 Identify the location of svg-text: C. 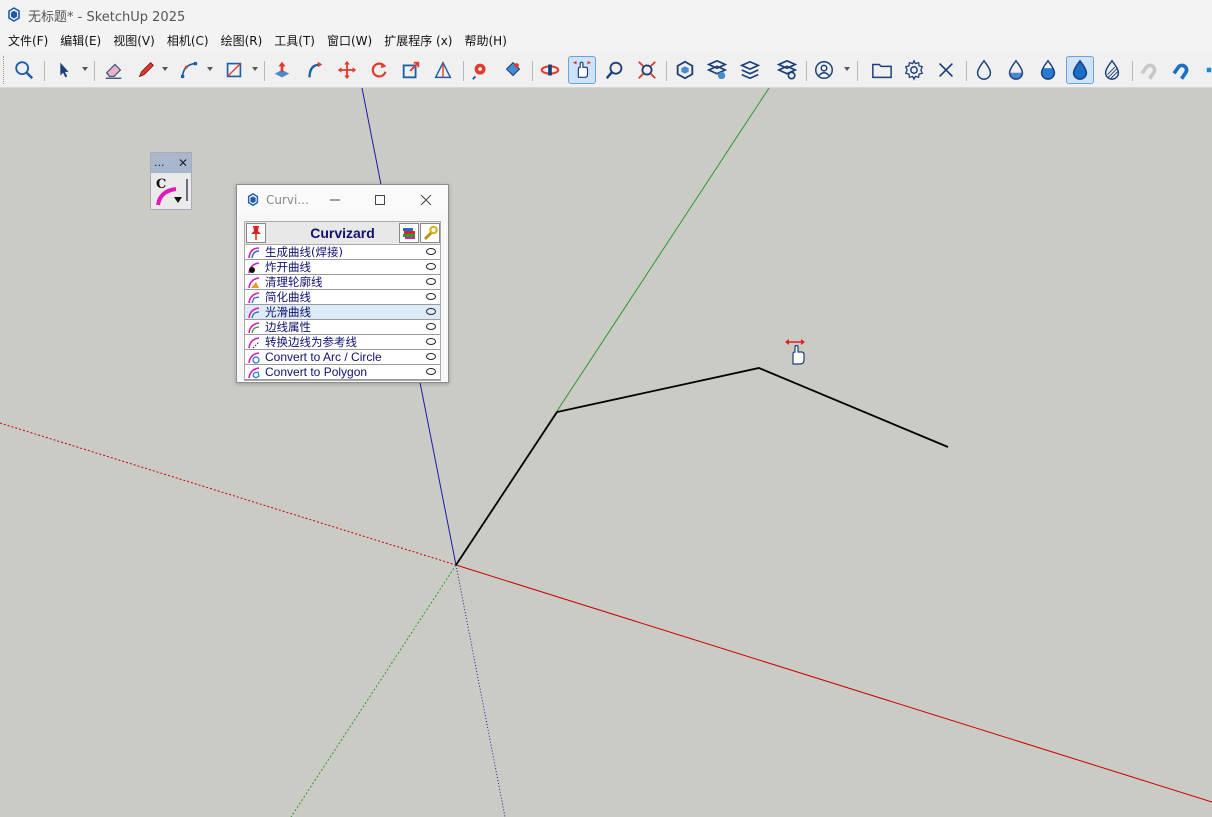
(161, 184).